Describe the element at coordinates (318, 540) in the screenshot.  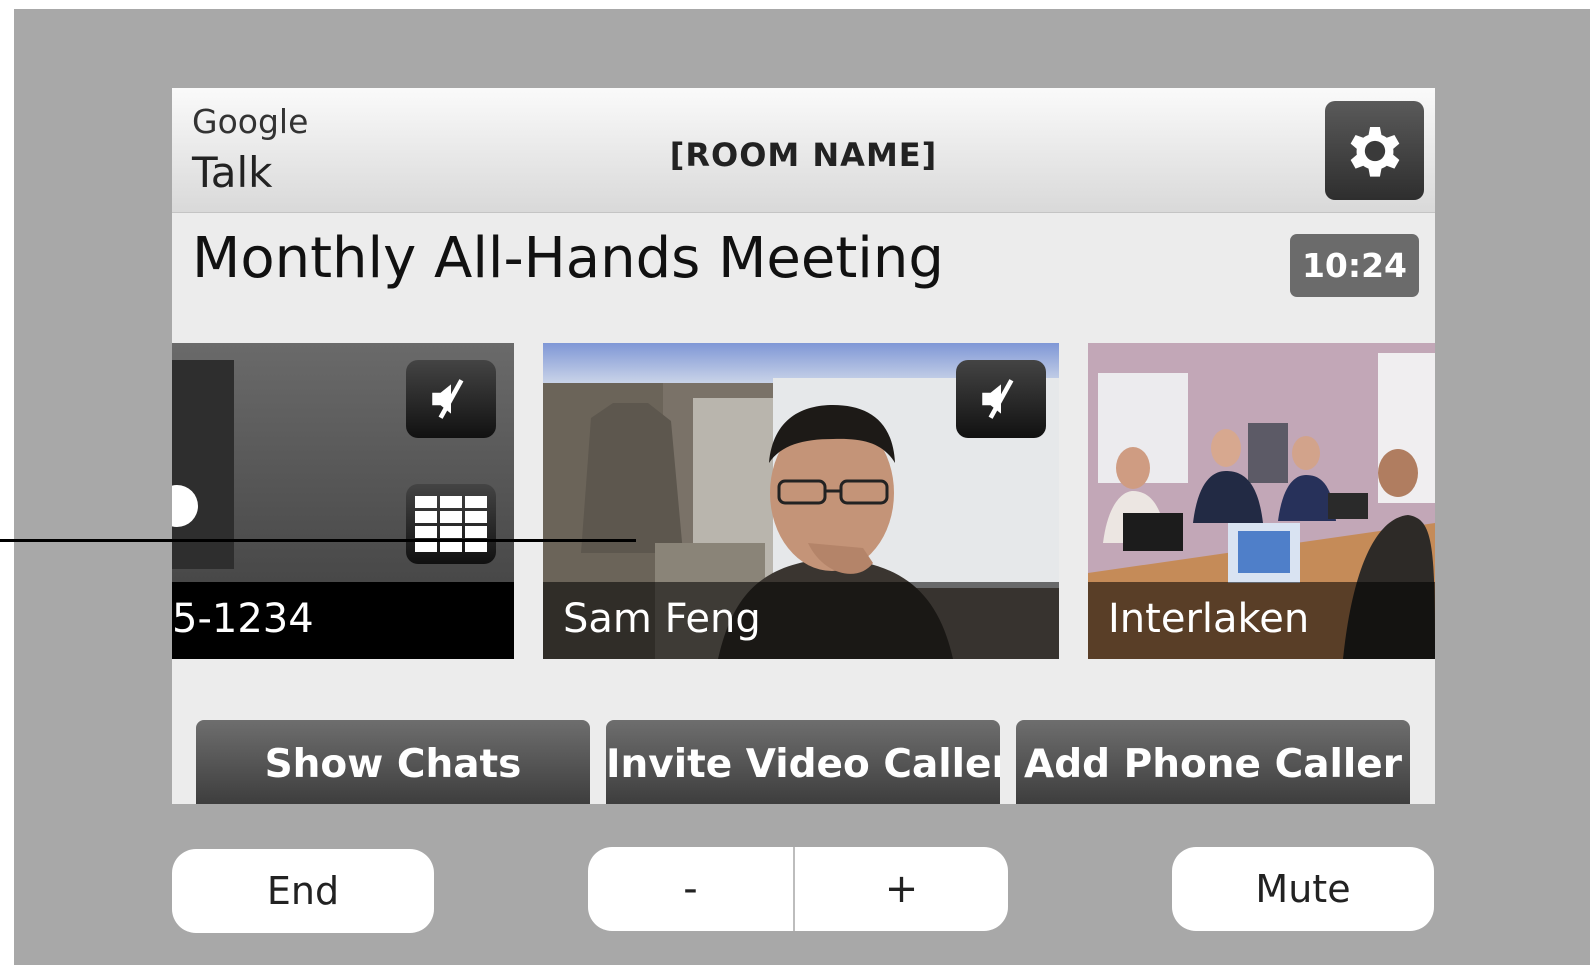
I see `annotation-pointer-line` at that location.